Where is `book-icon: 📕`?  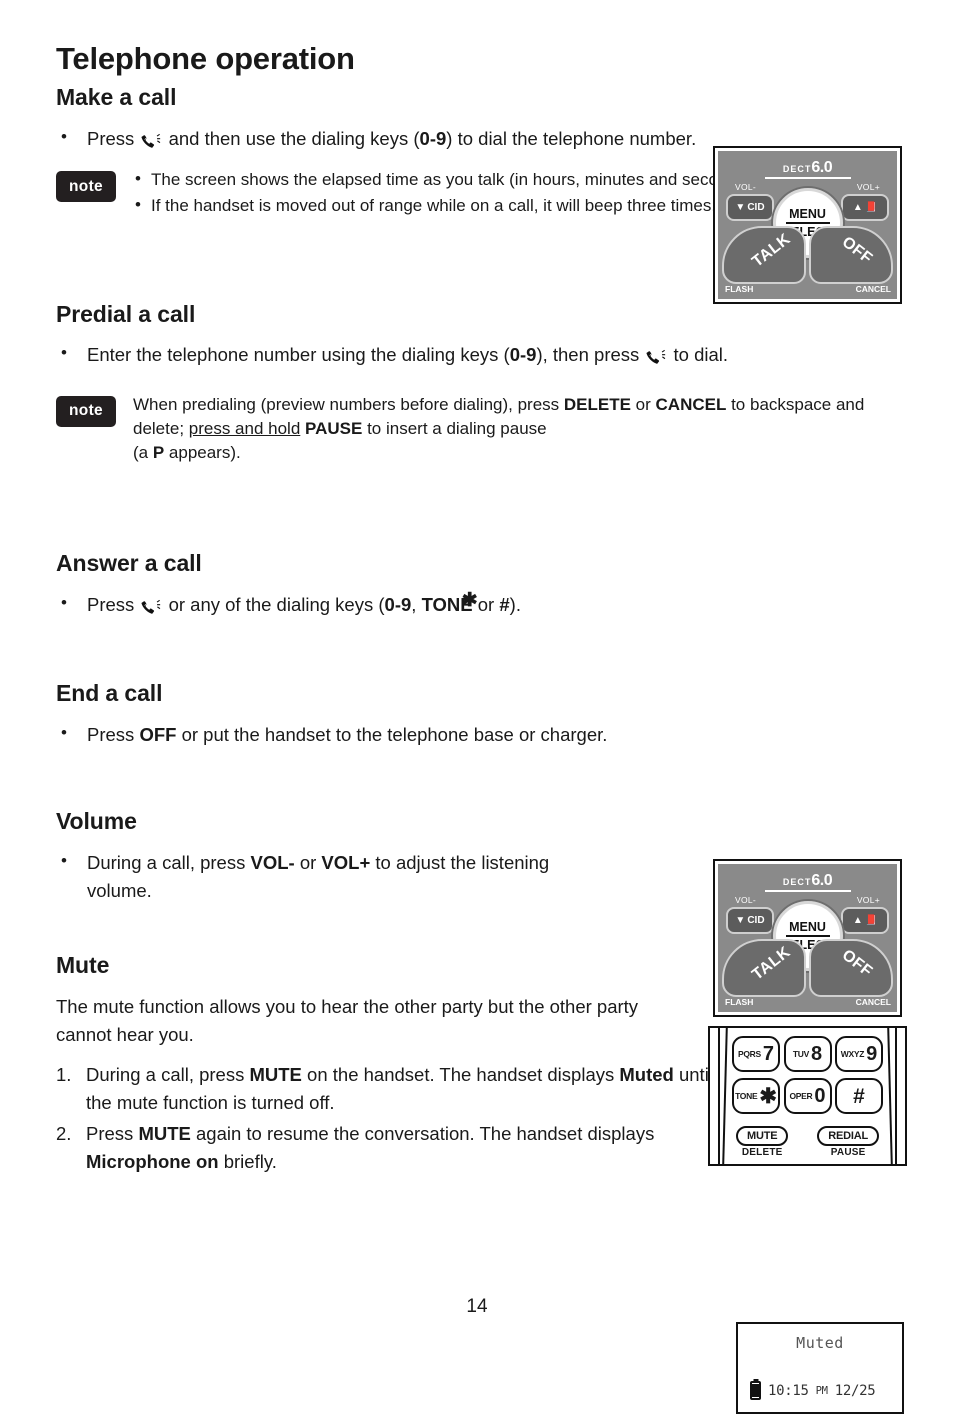 book-icon: 📕 is located at coordinates (871, 207).